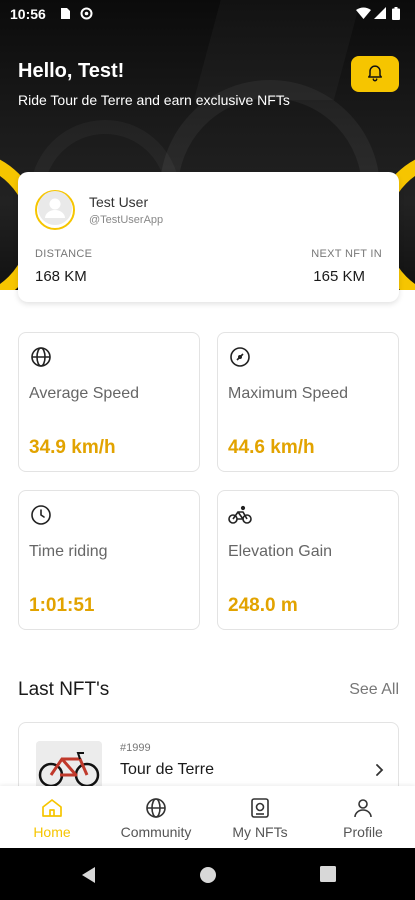 The width and height of the screenshot is (415, 900). I want to click on home-icon, so click(52, 808).